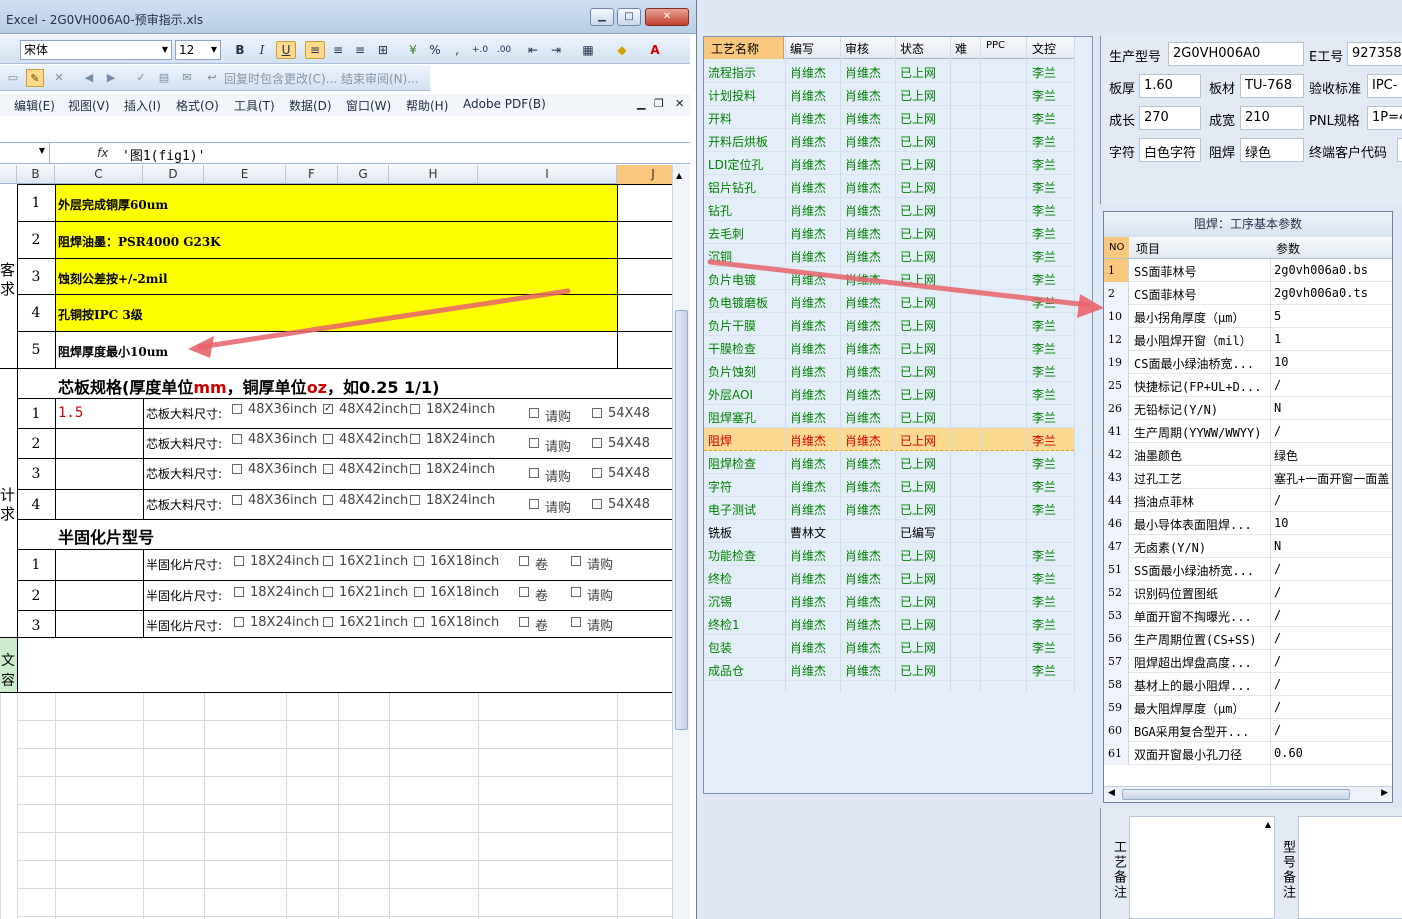 The height and width of the screenshot is (919, 1402). I want to click on column-header: C, so click(99, 174).